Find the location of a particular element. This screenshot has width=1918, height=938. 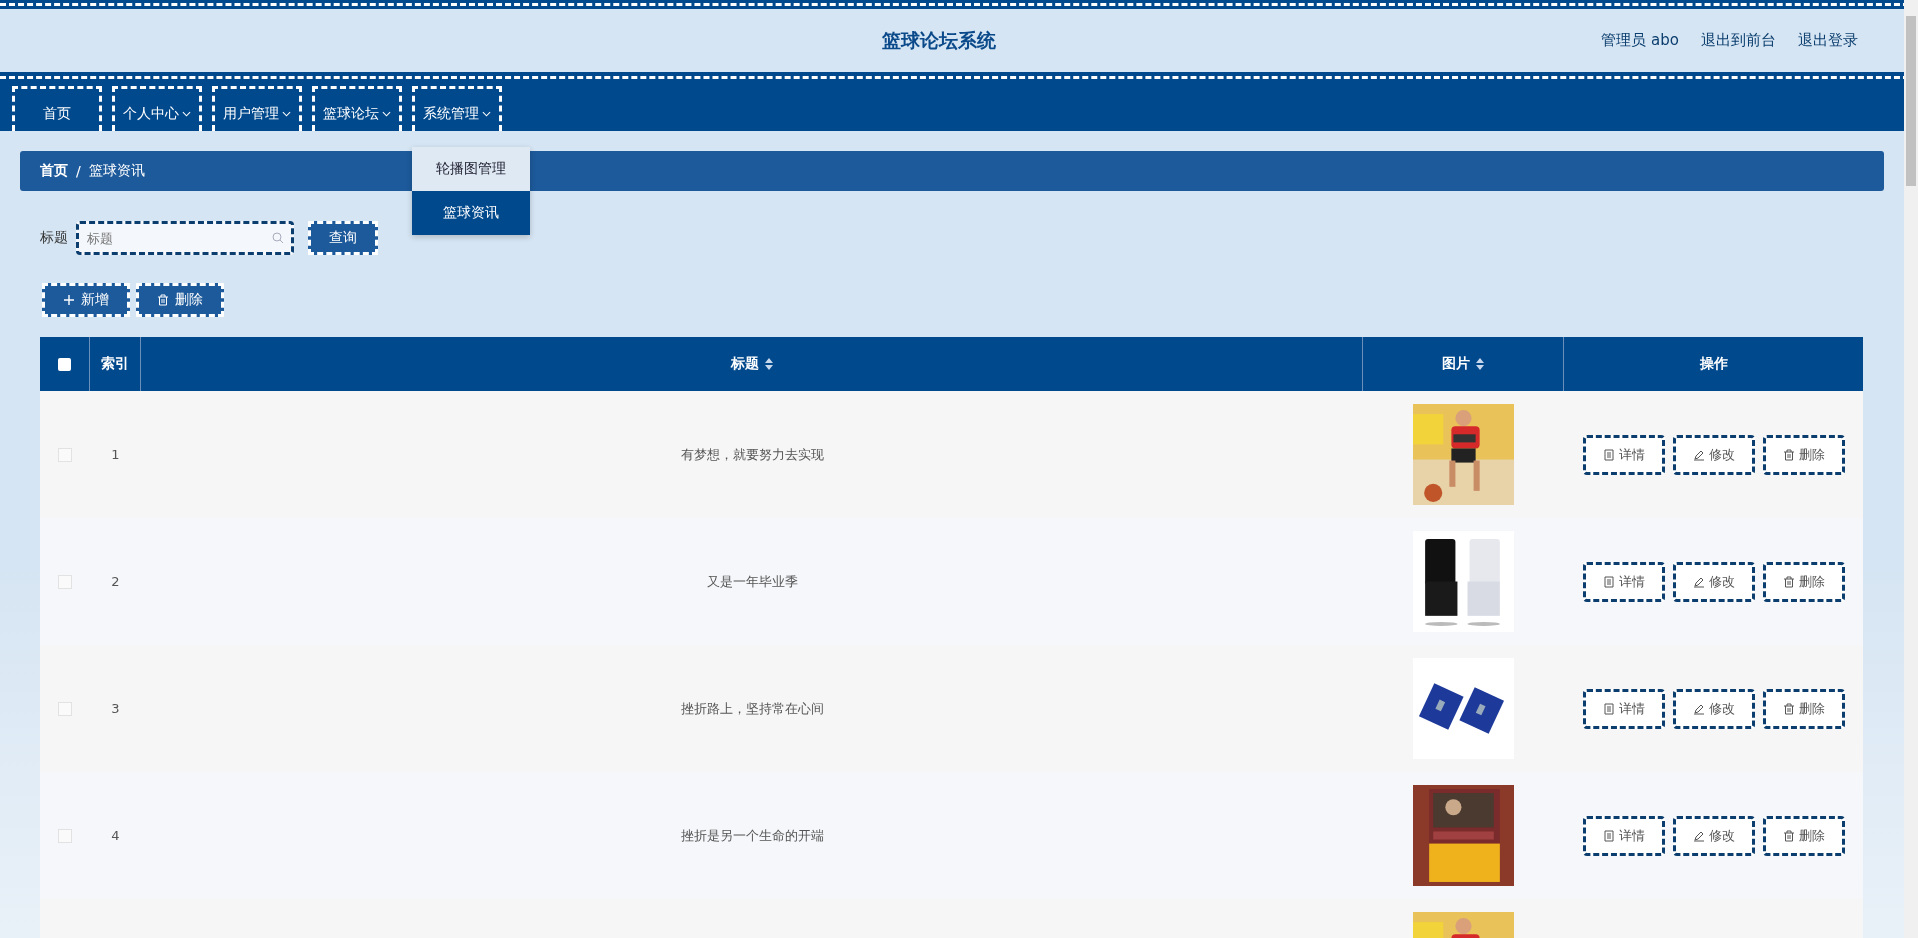

plus-icon is located at coordinates (69, 300).